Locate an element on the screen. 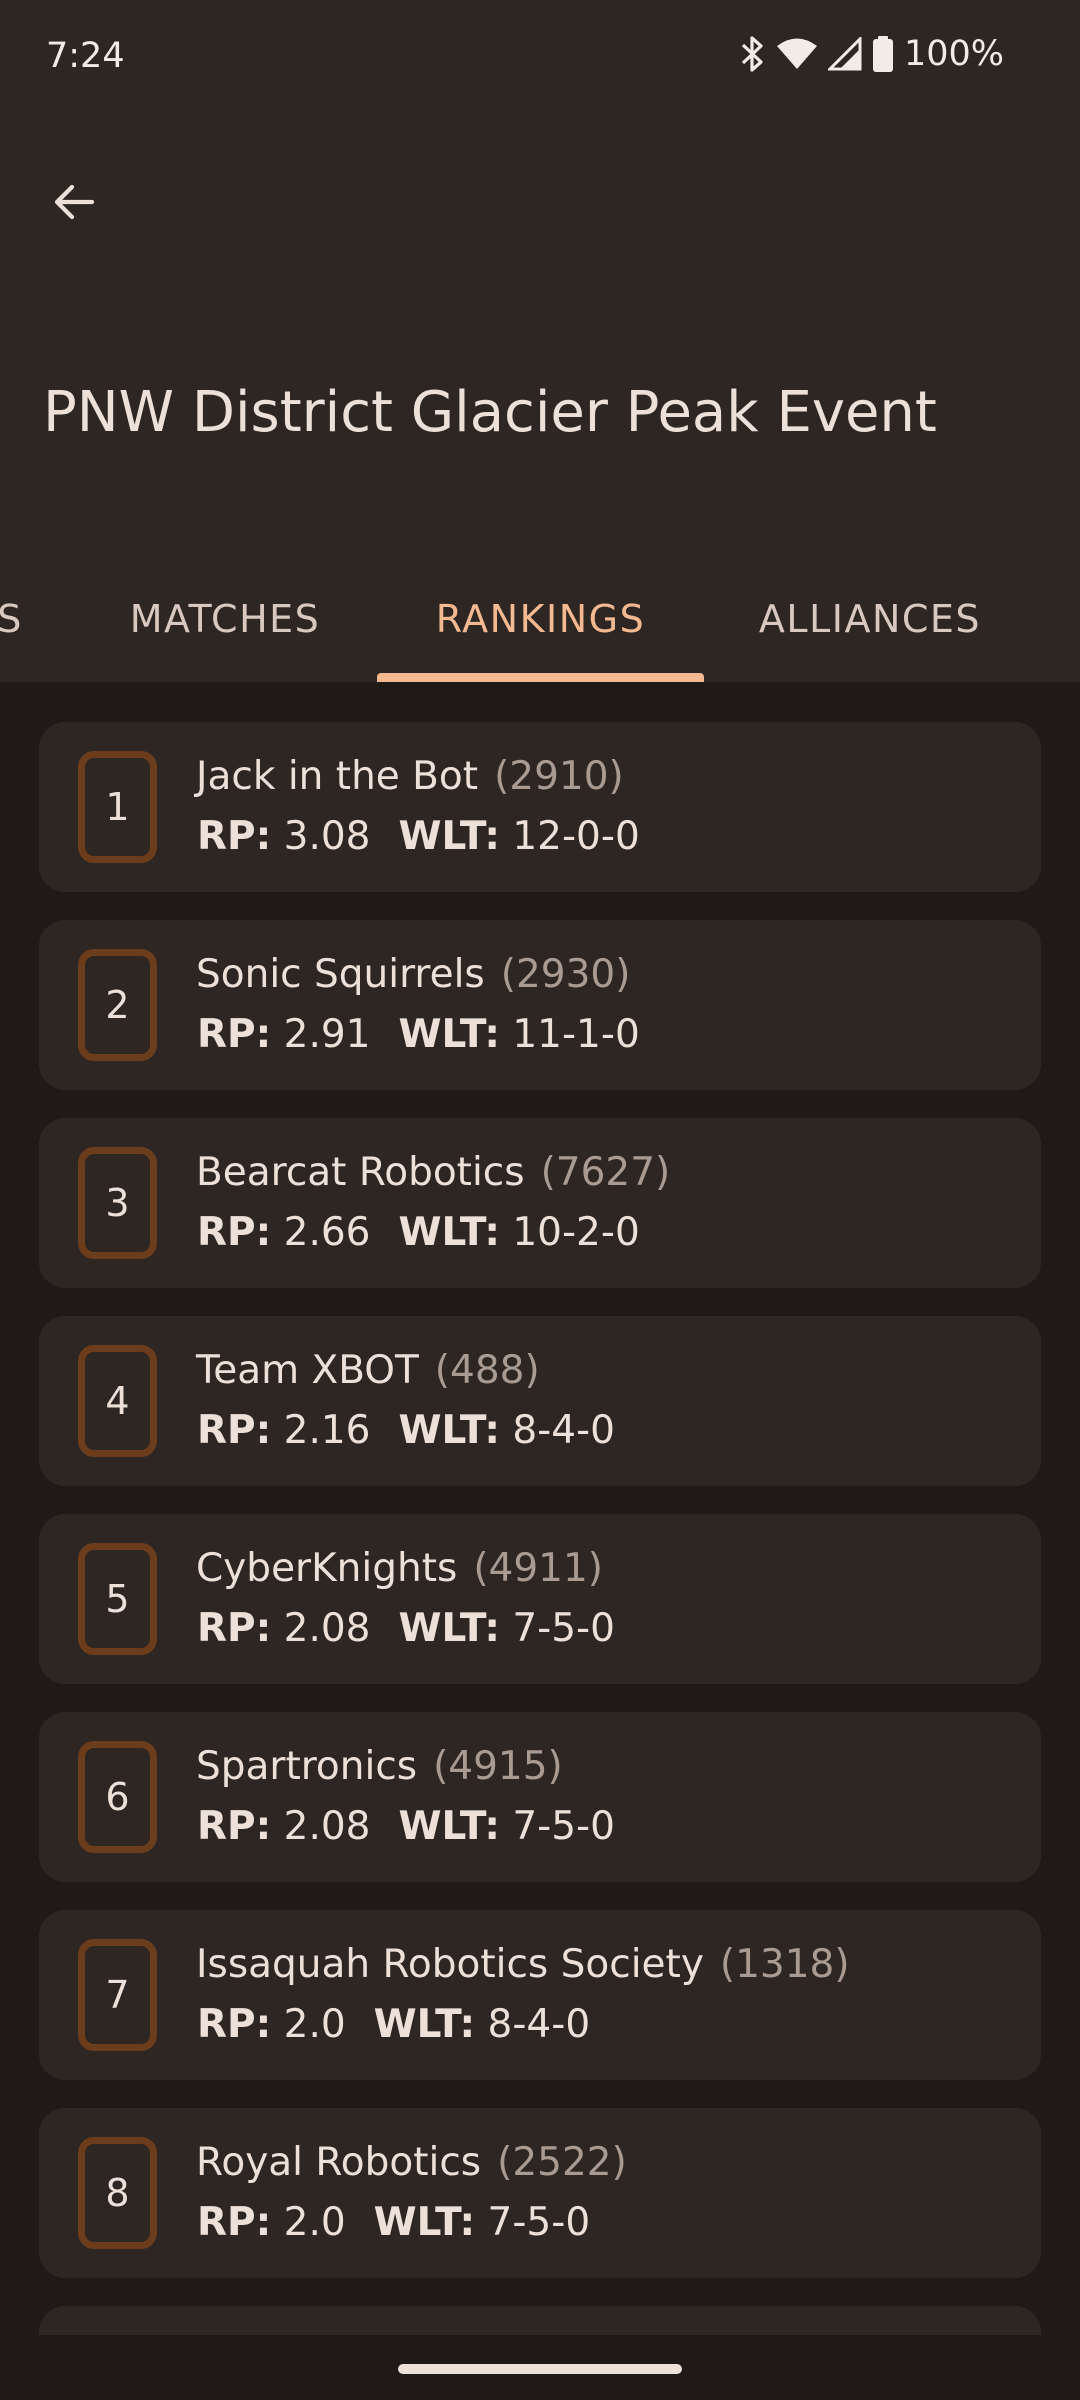  cellular-signal-icon is located at coordinates (844, 54).